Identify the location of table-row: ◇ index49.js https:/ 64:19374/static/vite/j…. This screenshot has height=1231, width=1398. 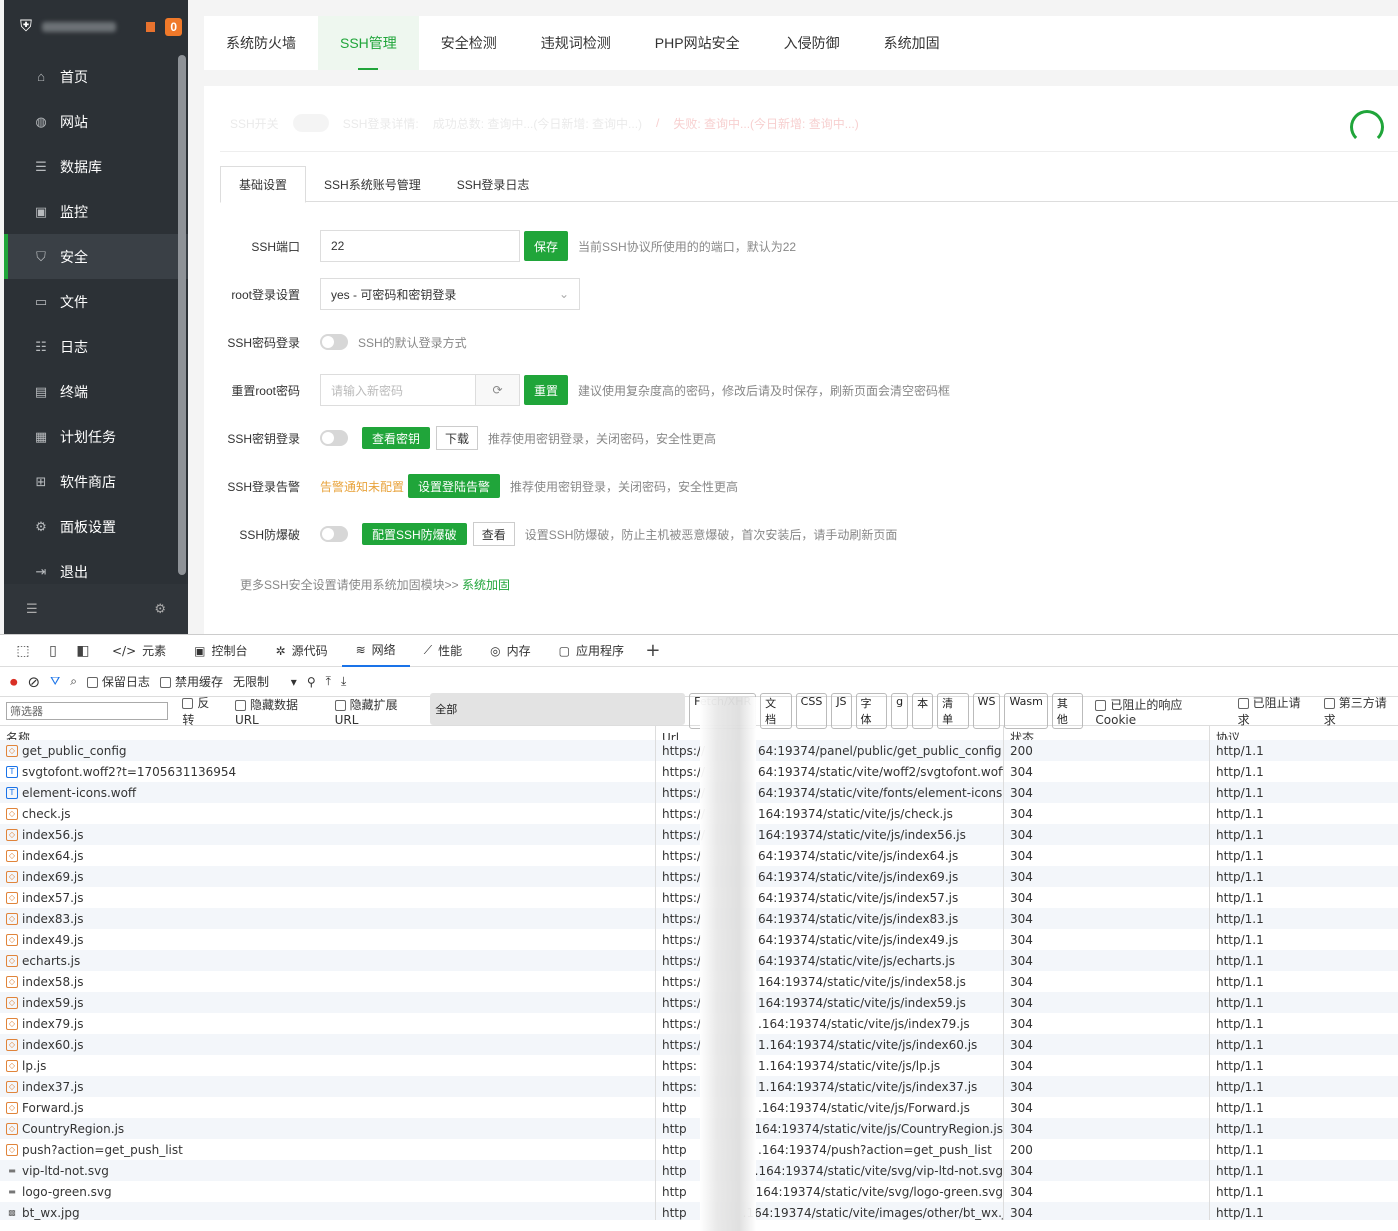
(699, 939).